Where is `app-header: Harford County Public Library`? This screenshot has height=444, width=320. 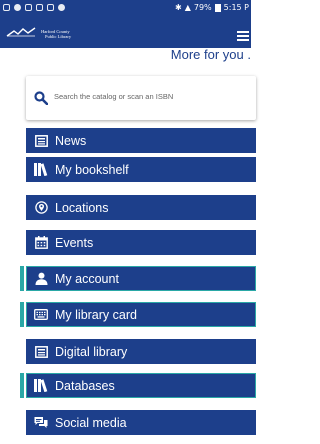 app-header: Harford County Public Library is located at coordinates (125, 31).